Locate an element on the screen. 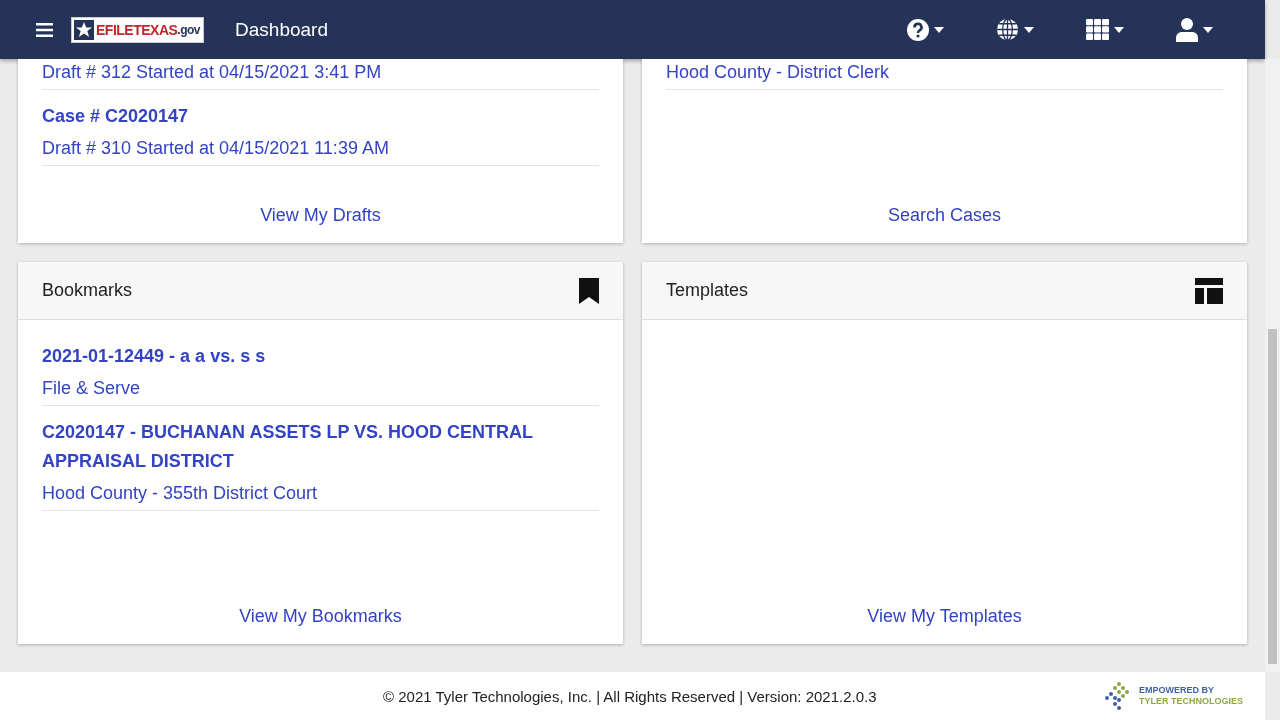 This screenshot has height=720, width=1280. user-button is located at coordinates (1194, 29).